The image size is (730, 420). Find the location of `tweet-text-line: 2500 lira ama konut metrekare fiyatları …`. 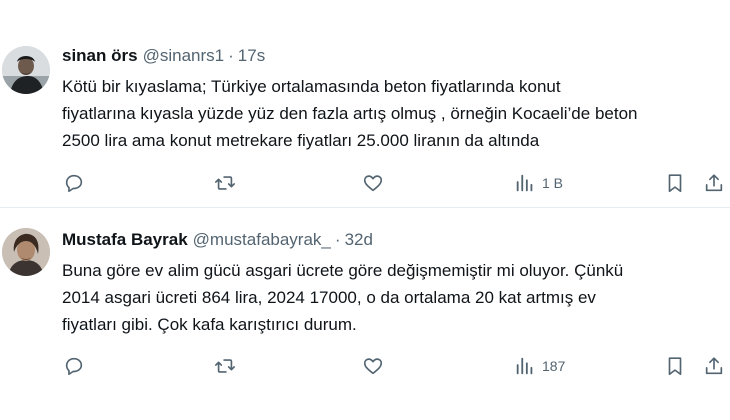

tweet-text-line: 2500 lira ama konut metrekare fiyatları … is located at coordinates (301, 140).